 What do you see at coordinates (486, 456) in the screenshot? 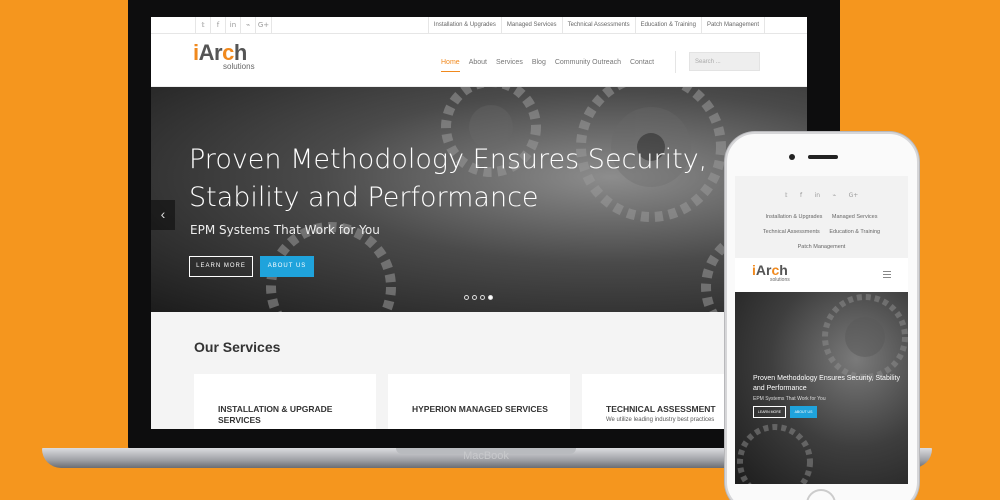
I see `laptop-brand: MacBook` at bounding box center [486, 456].